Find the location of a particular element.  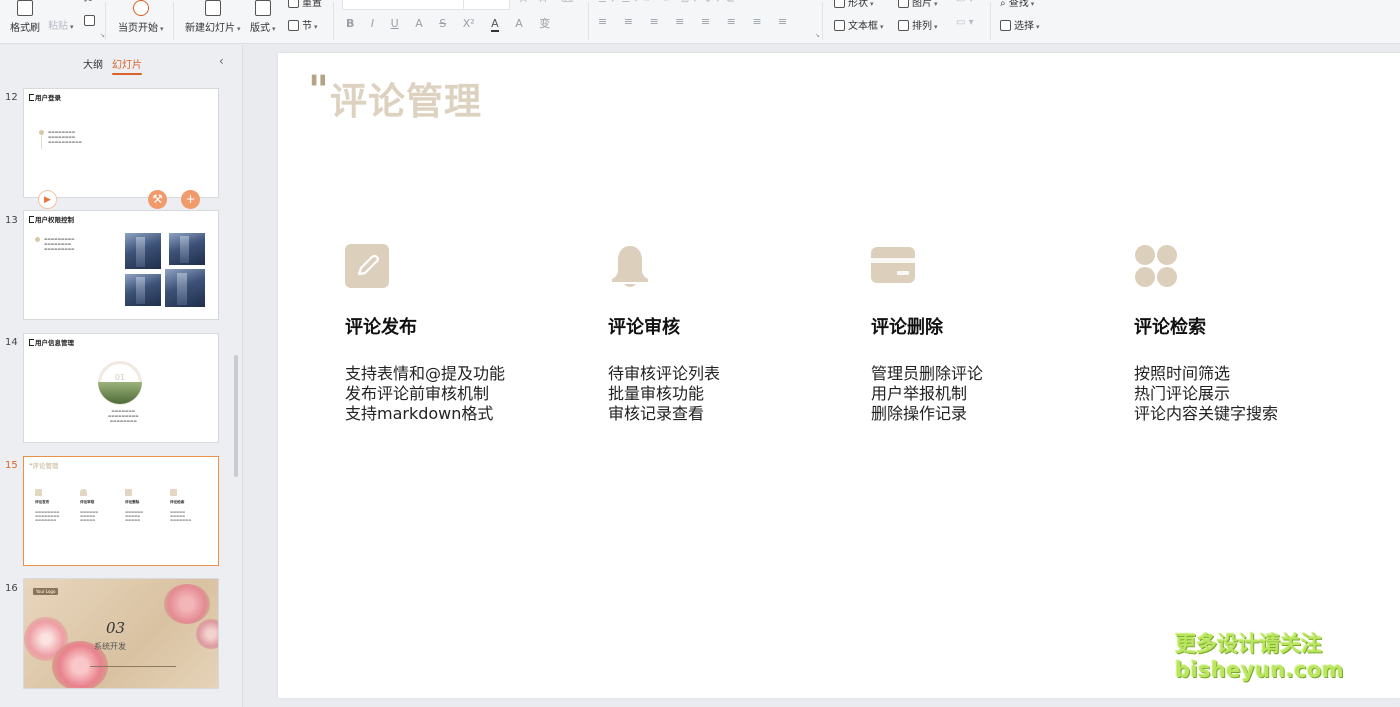

clover-grid-icon is located at coordinates (1156, 266).